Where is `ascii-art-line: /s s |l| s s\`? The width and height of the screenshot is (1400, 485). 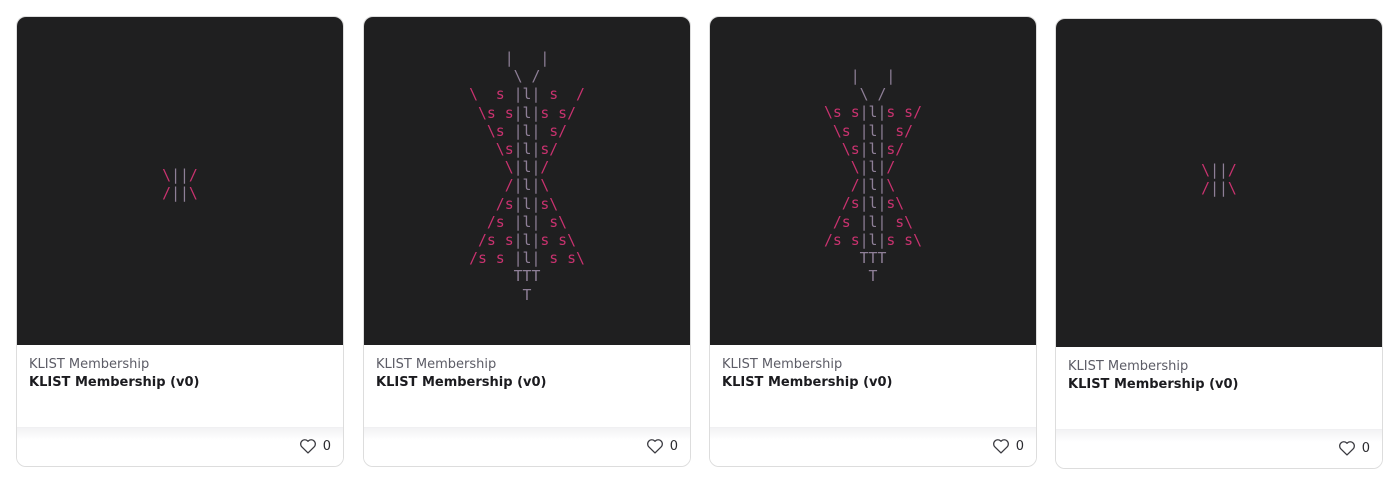 ascii-art-line: /s s |l| s s\ is located at coordinates (527, 259).